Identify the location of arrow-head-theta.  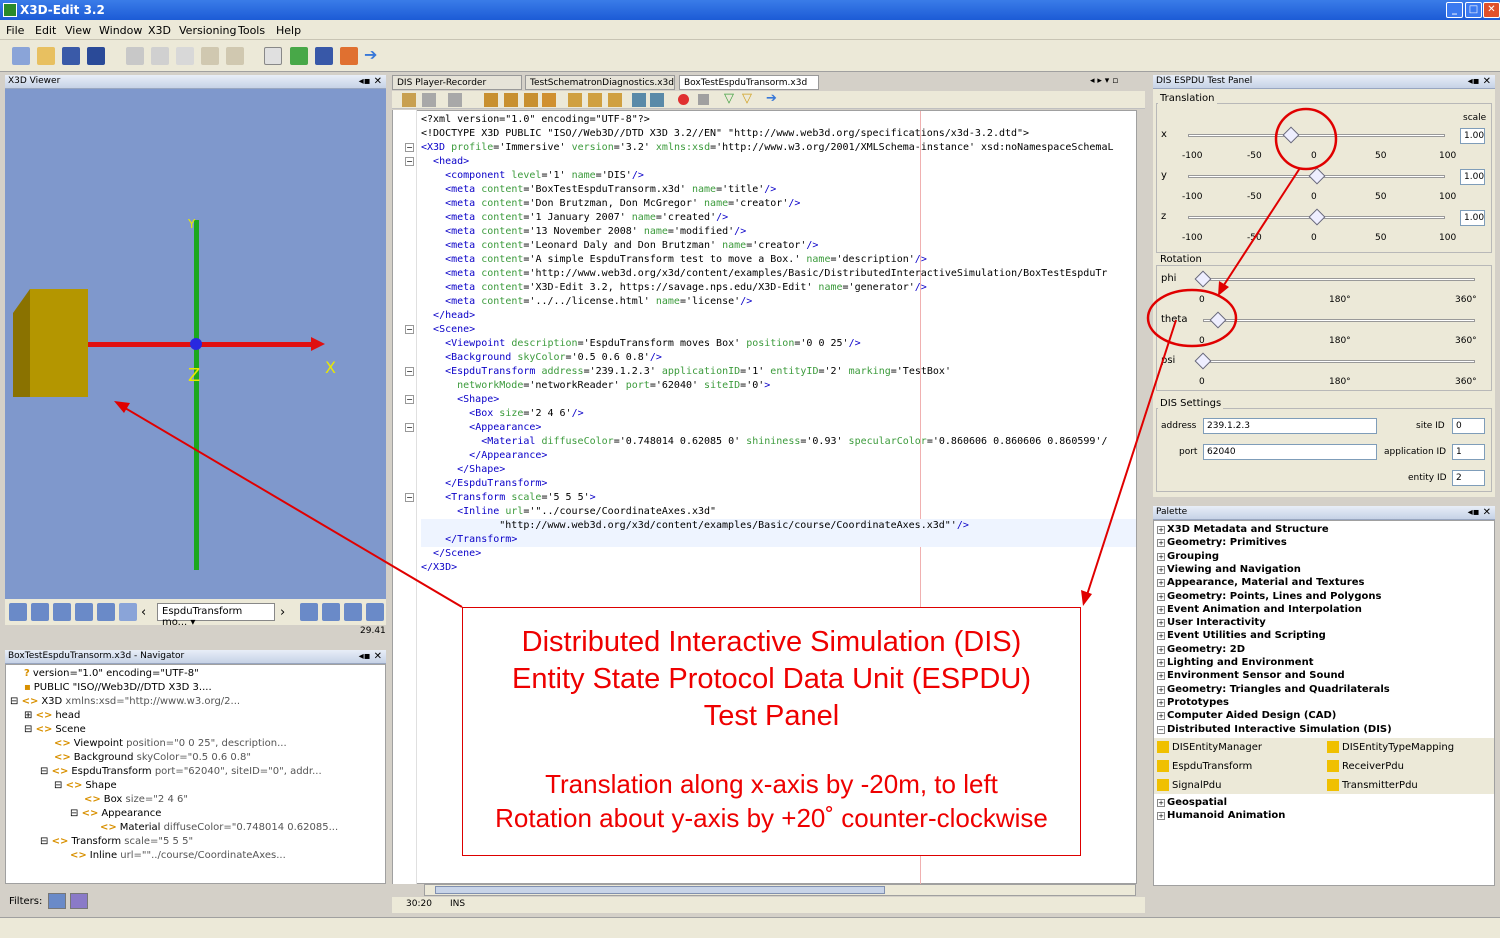
(1223, 288).